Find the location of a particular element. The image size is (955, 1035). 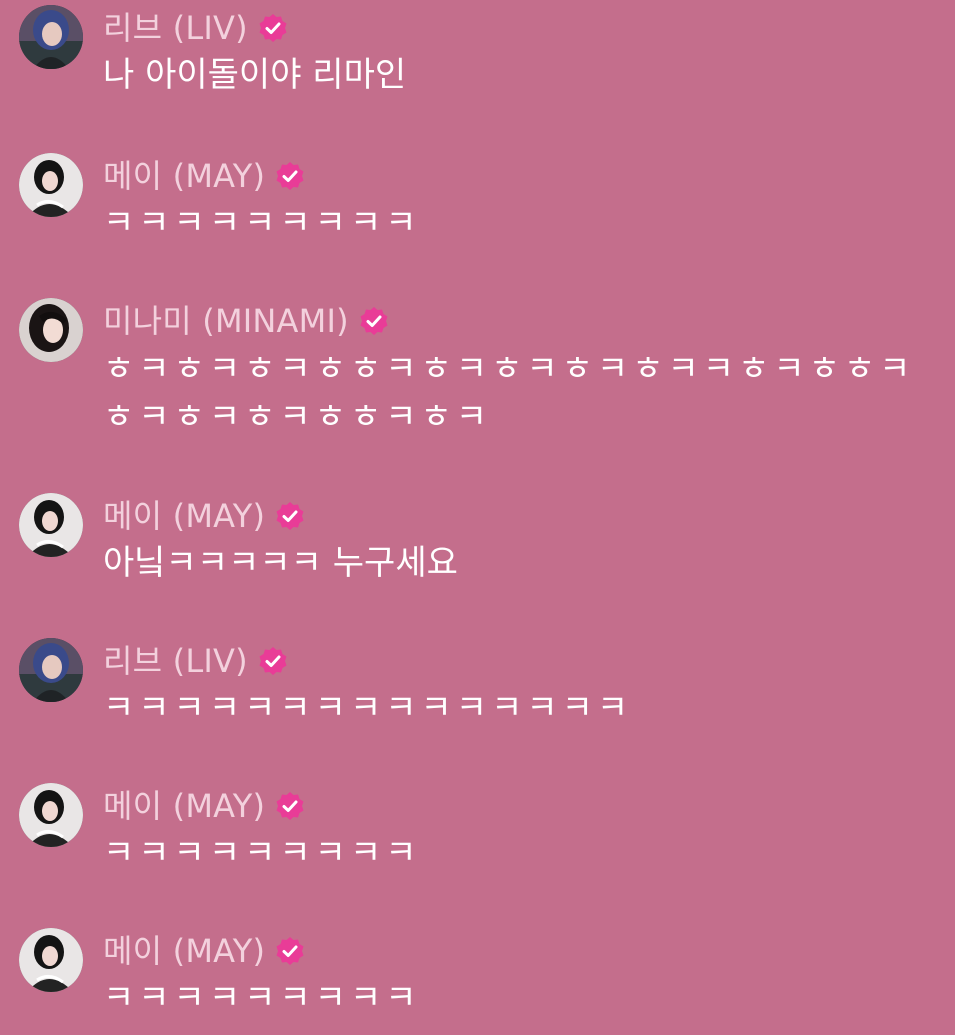

message-text: 아닠ㅋㅋㅋㅋㅋ 누구세요 is located at coordinates (280, 563).